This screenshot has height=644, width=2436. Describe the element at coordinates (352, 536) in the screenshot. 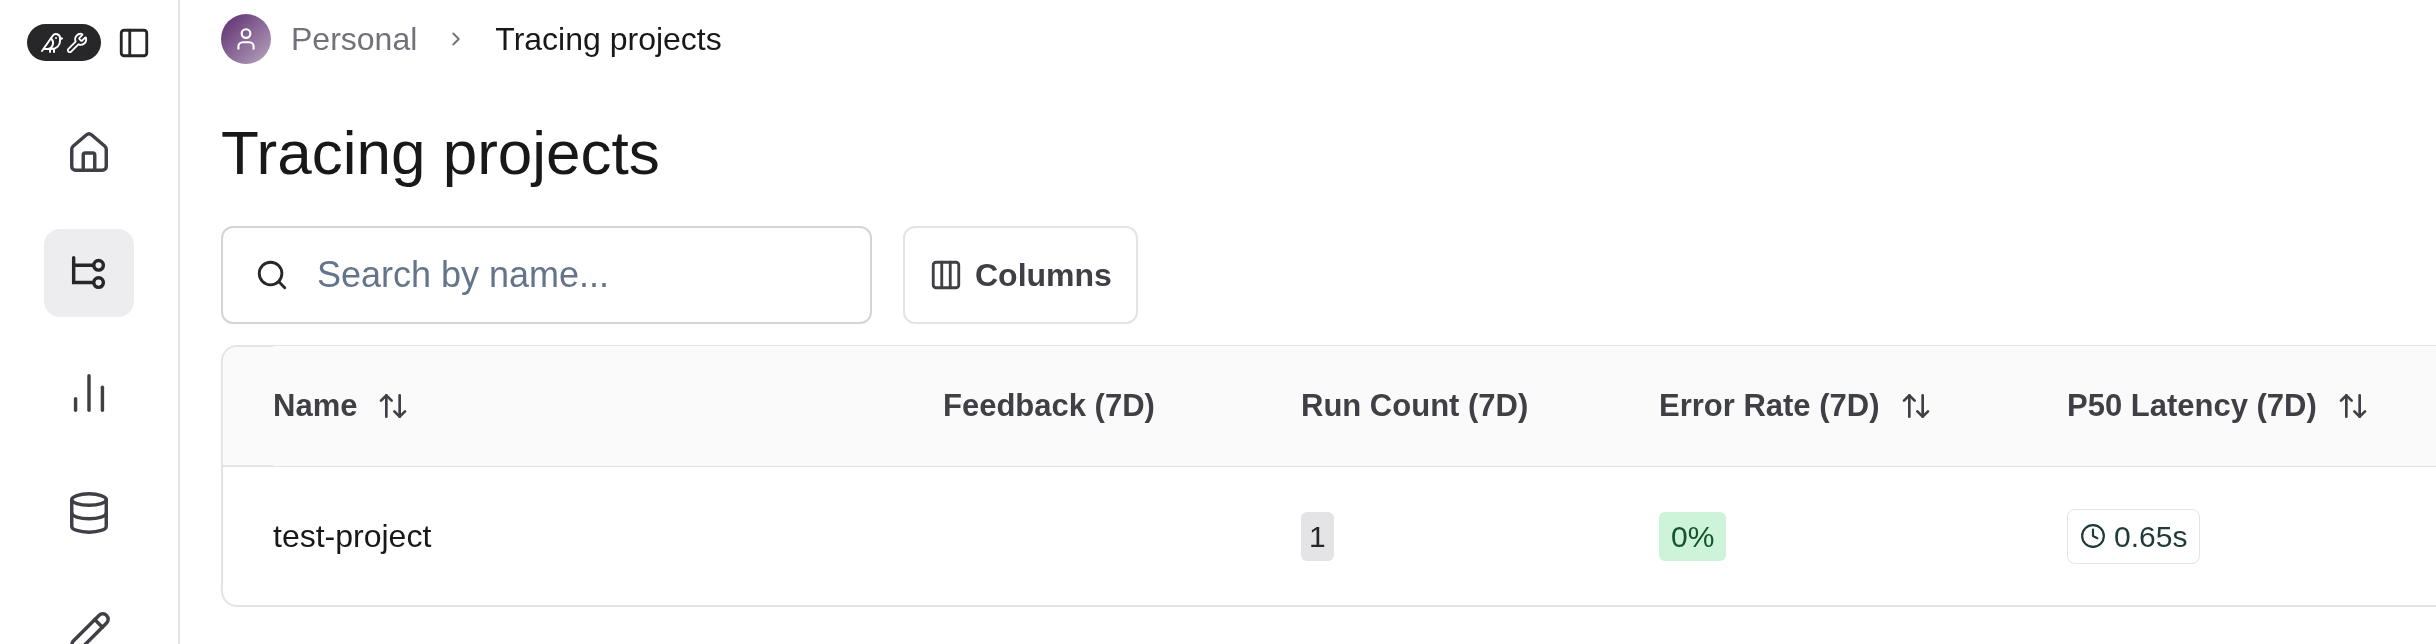

I see `project-name: test-project` at that location.